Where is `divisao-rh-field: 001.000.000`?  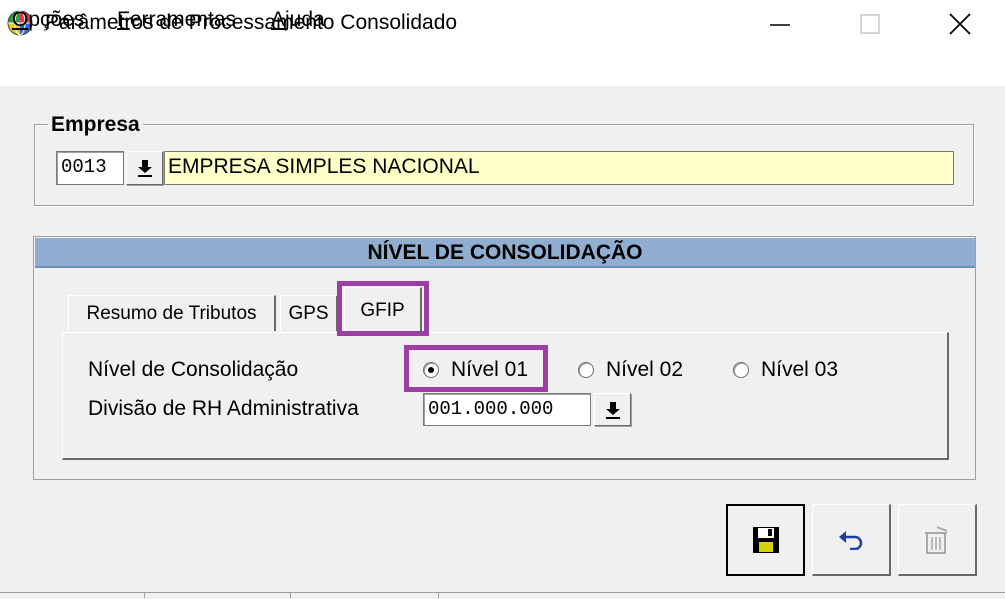 divisao-rh-field: 001.000.000 is located at coordinates (507, 409).